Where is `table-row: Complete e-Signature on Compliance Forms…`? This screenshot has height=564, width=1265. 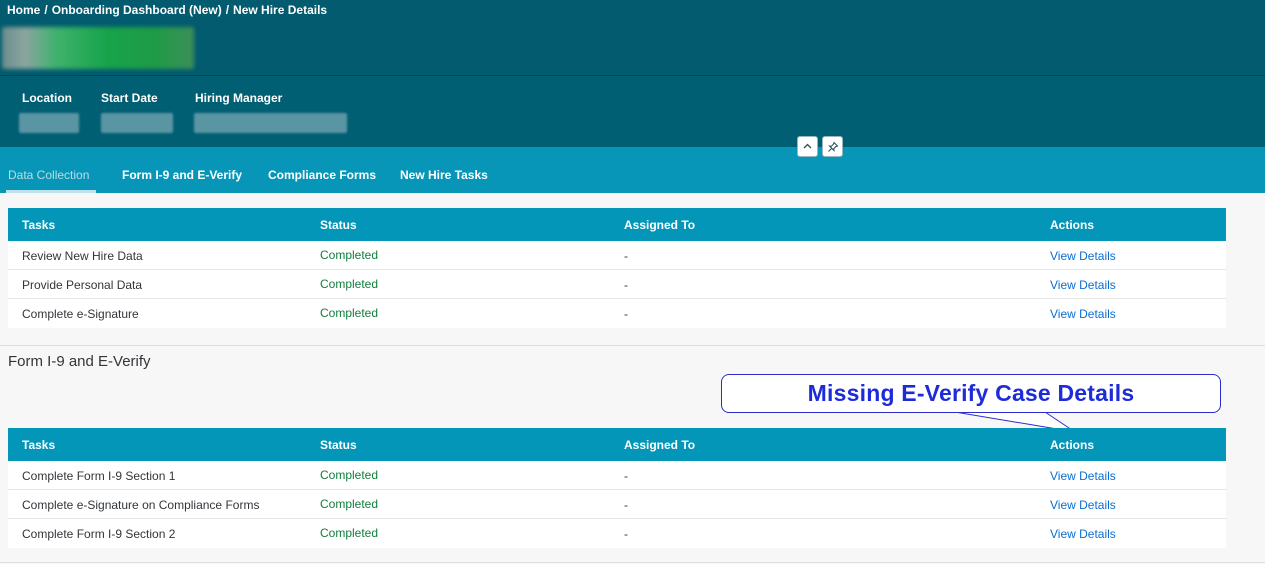 table-row: Complete e-Signature on Compliance Forms… is located at coordinates (617, 504).